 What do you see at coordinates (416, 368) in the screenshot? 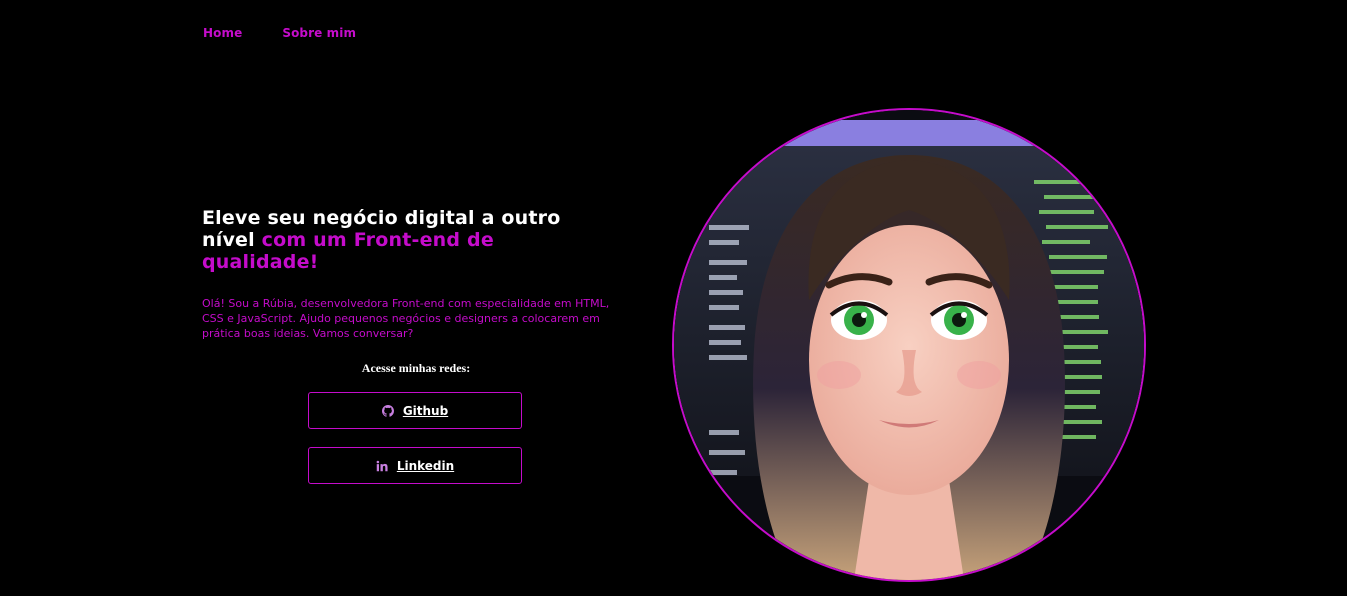
I see `social-title: Acesse minhas redes:` at bounding box center [416, 368].